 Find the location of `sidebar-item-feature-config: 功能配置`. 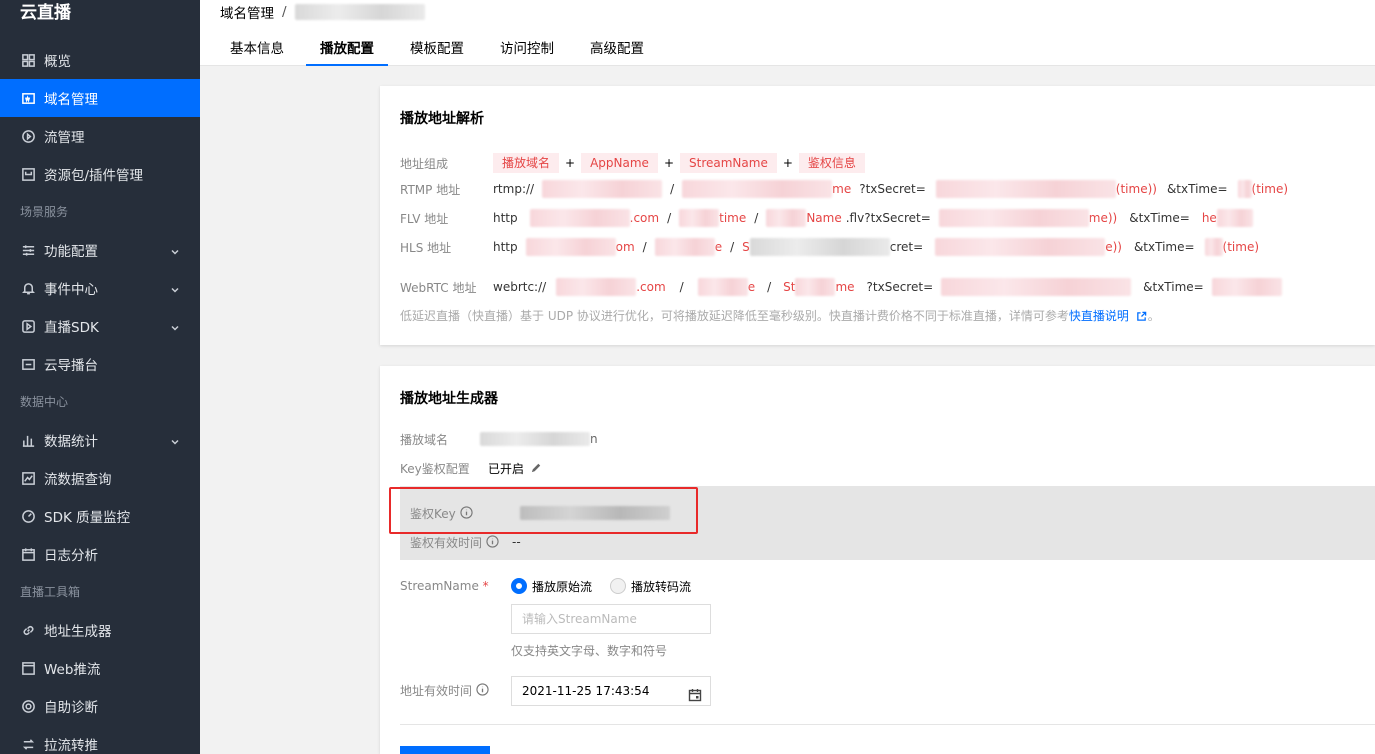

sidebar-item-feature-config: 功能配置 is located at coordinates (100, 250).